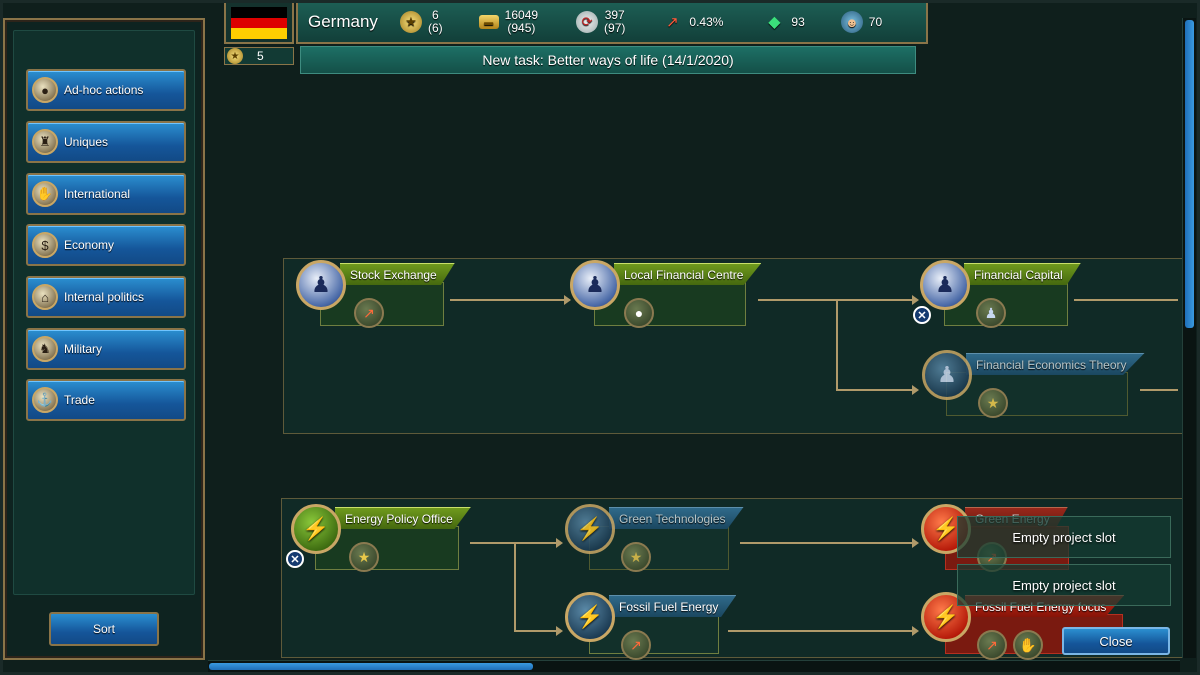  What do you see at coordinates (45, 297) in the screenshot?
I see `parliament-icon: ⌂` at bounding box center [45, 297].